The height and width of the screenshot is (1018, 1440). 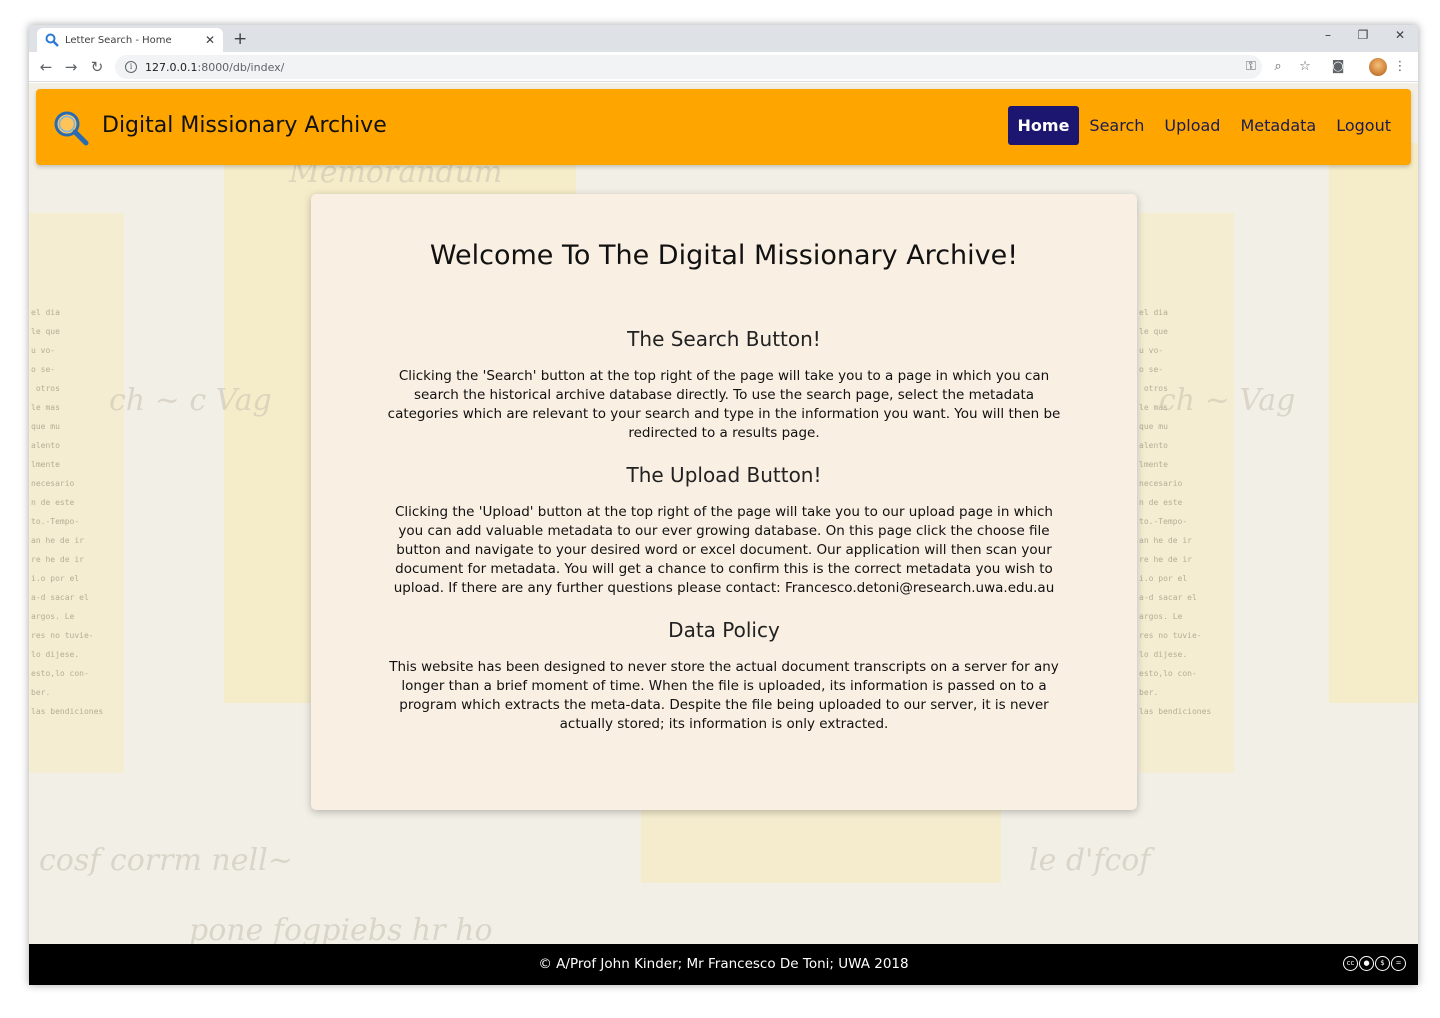 What do you see at coordinates (1366, 963) in the screenshot?
I see `by-icon: ●` at bounding box center [1366, 963].